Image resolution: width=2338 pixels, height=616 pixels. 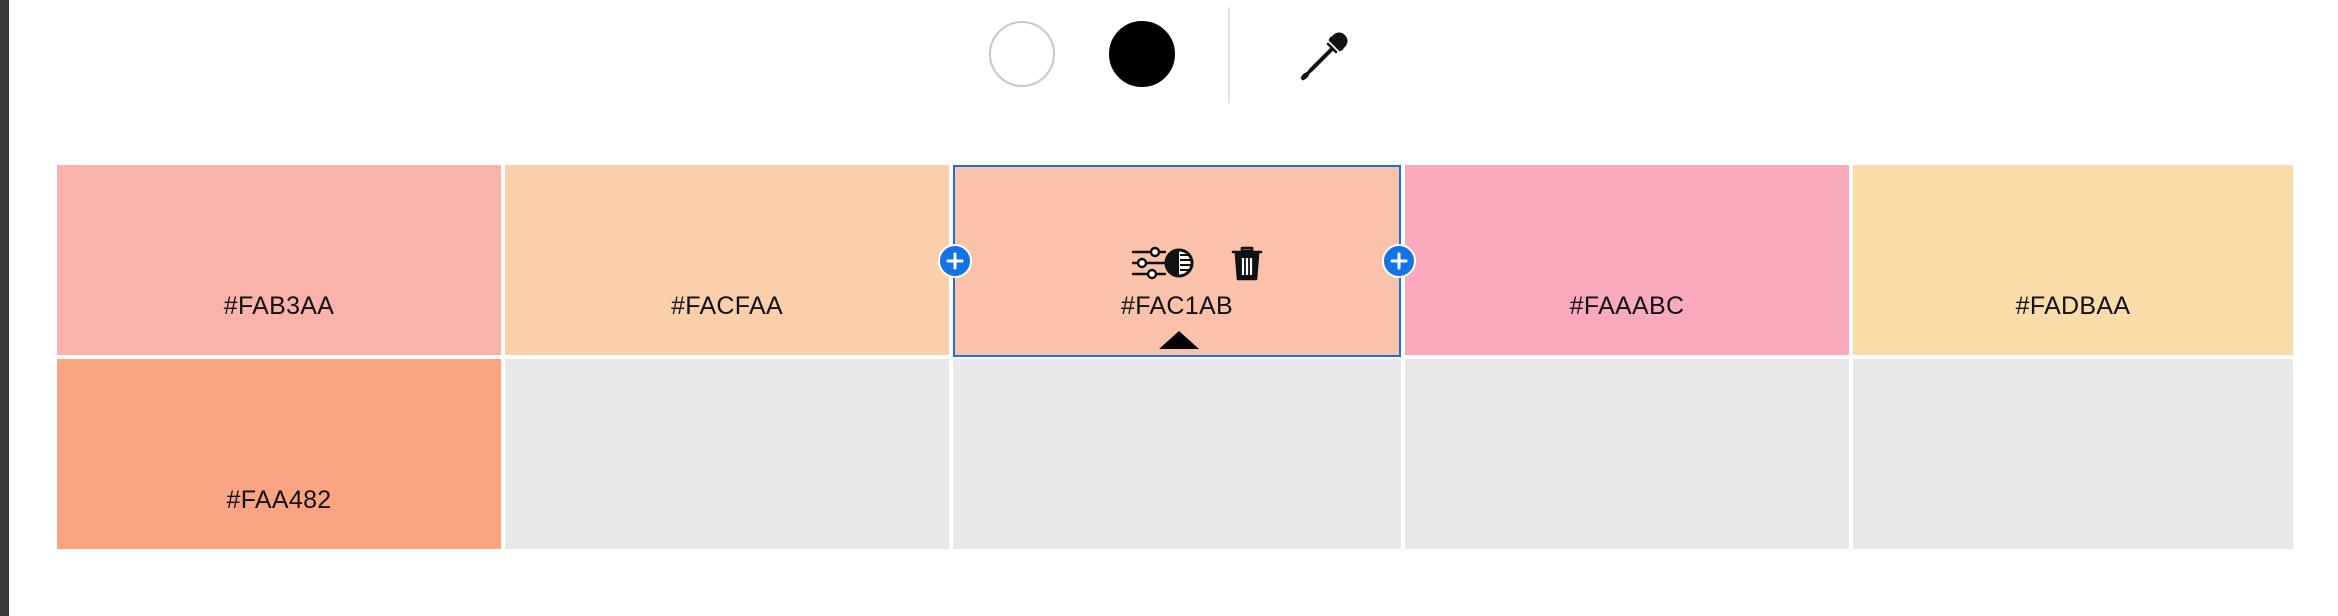 I want to click on add-swatch-right-button, so click(x=1399, y=261).